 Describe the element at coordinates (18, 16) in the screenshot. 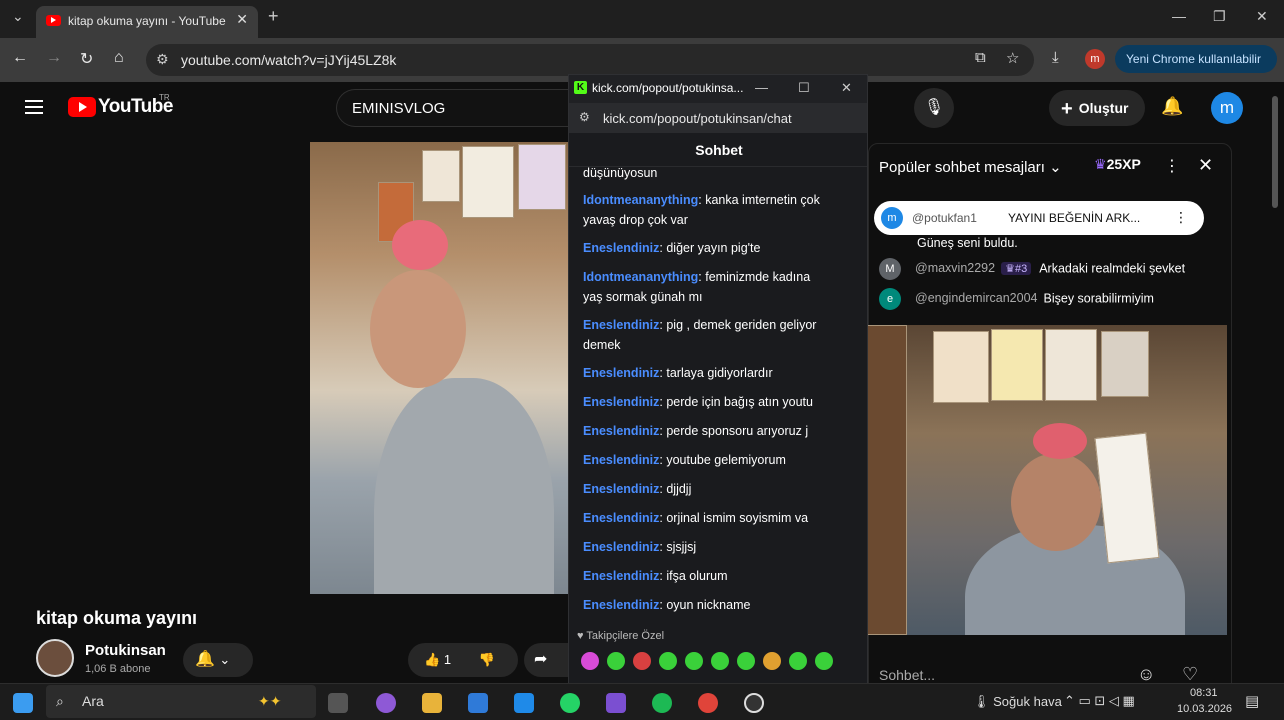

I see `tab-search-icon: ⌄` at that location.